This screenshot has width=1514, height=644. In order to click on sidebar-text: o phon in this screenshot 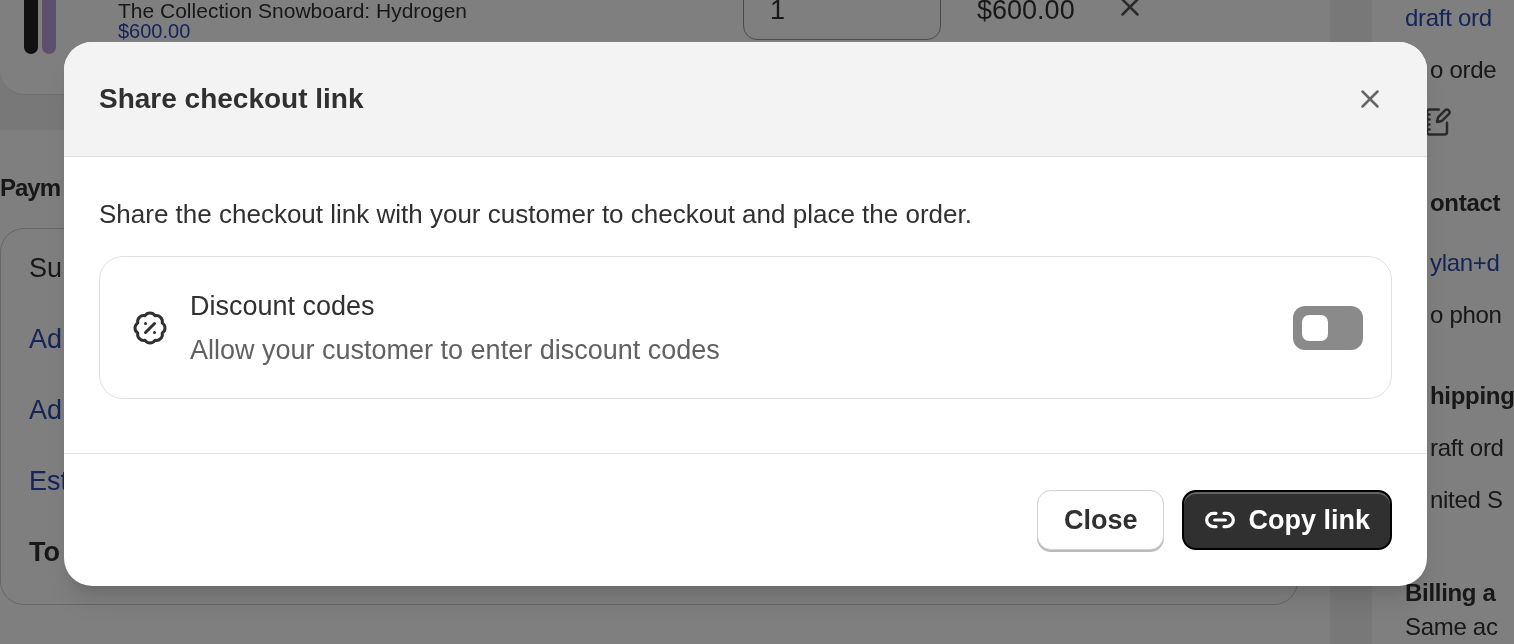, I will do `click(1466, 314)`.